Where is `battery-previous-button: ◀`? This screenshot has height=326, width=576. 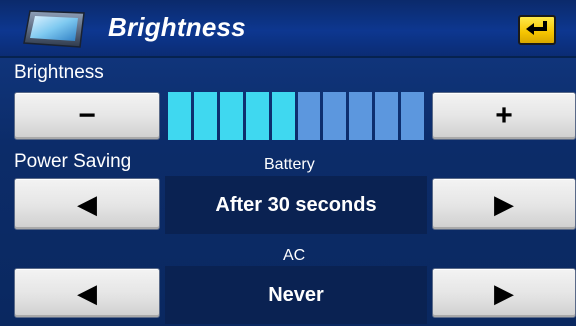
battery-previous-button: ◀ is located at coordinates (87, 204).